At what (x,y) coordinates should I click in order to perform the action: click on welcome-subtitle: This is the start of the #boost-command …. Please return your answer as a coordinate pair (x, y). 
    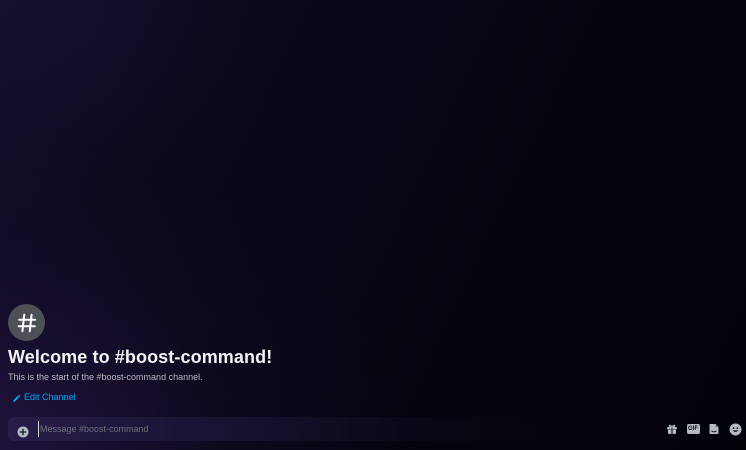
    Looking at the image, I should click on (105, 377).